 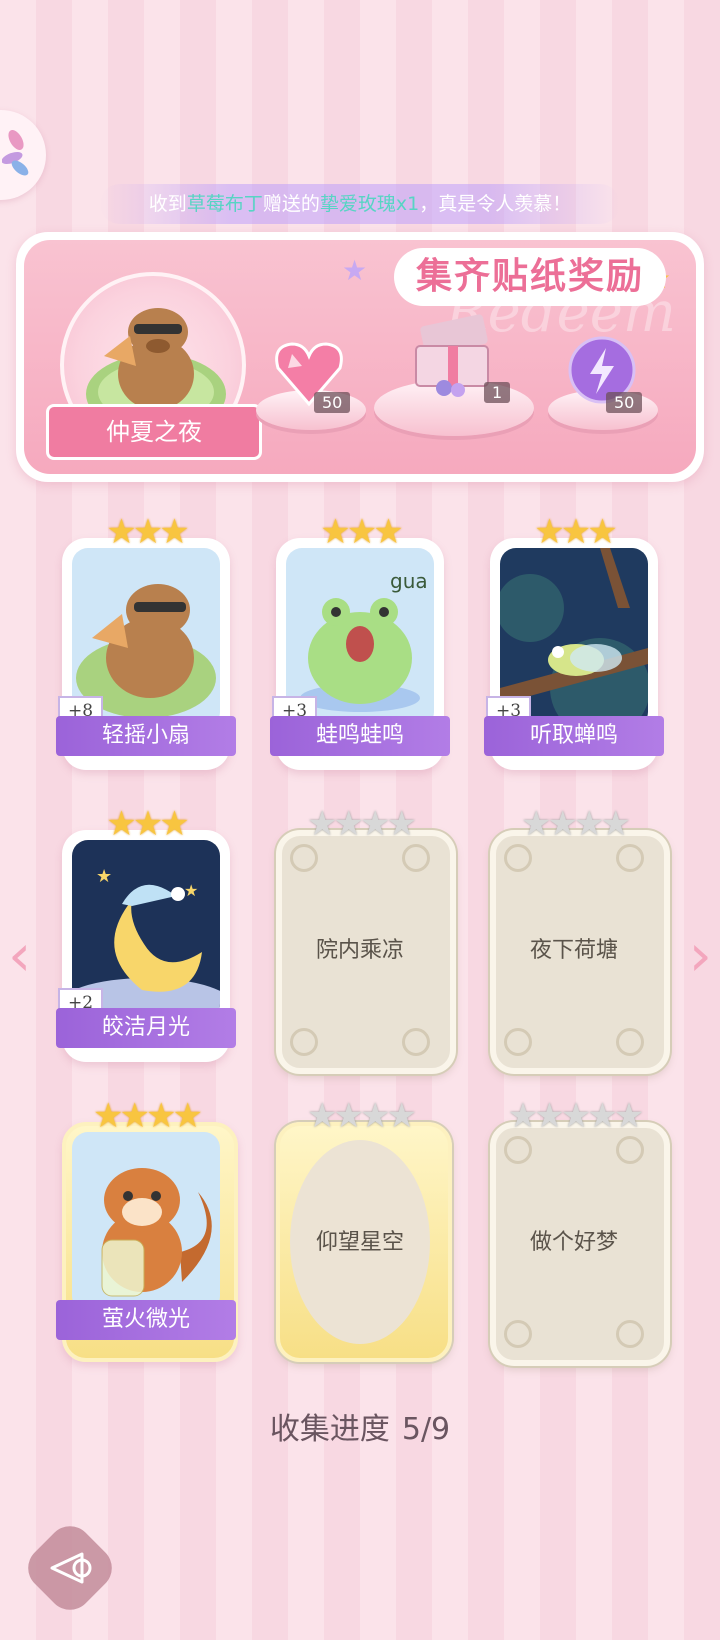 I want to click on sticker-card-5-locked: 院内乘凉 ★★★★, so click(x=366, y=939).